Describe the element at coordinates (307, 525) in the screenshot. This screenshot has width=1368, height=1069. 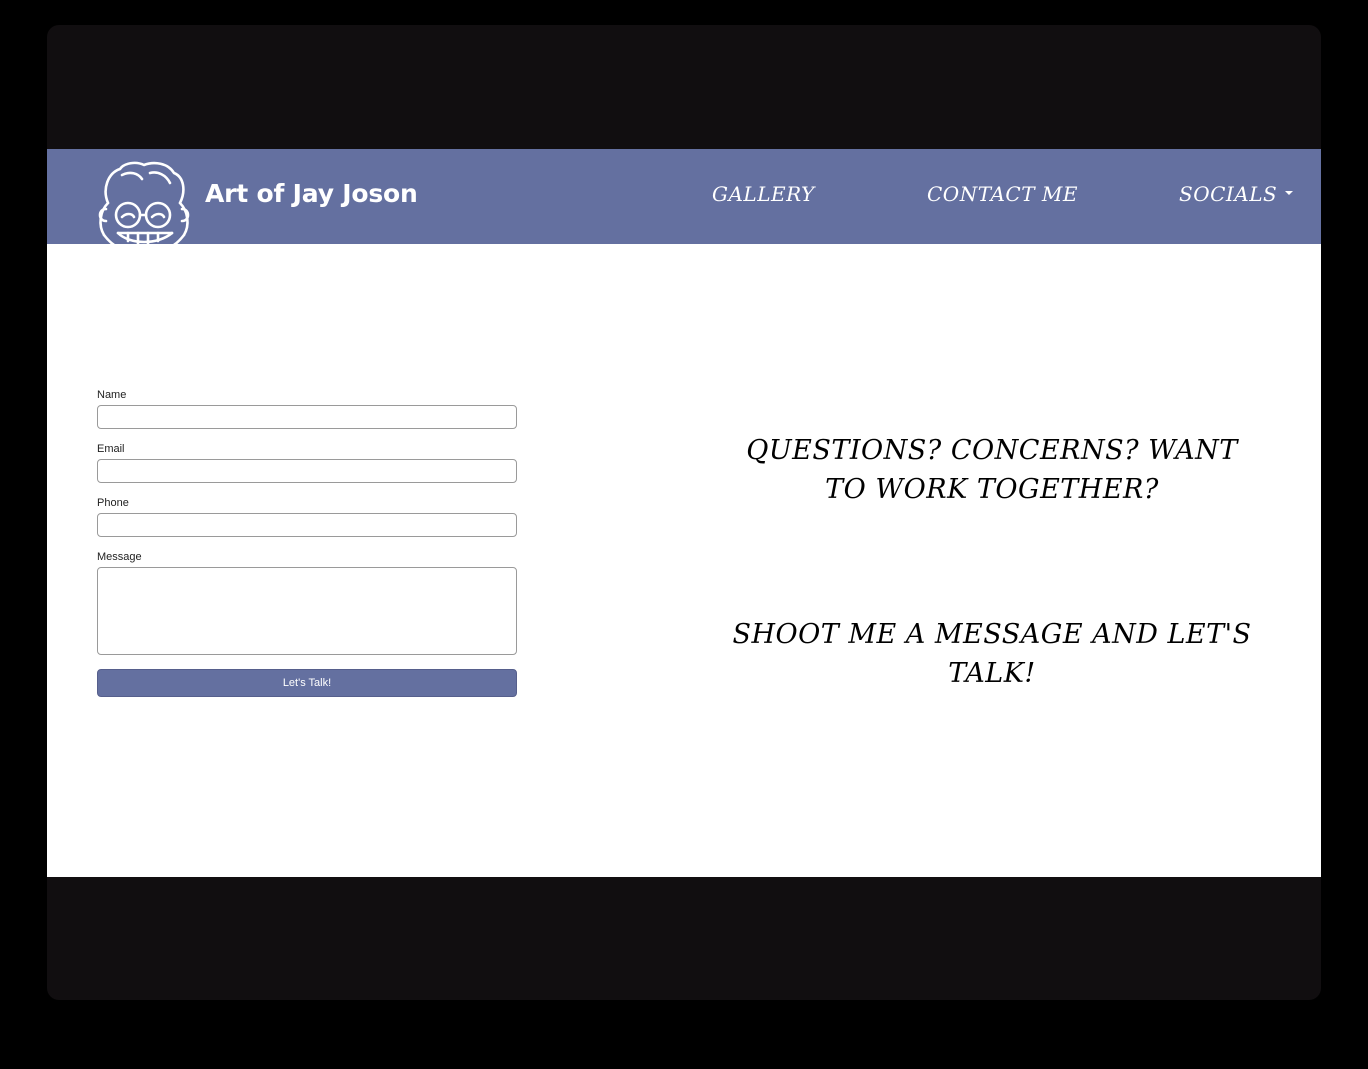
I see `phone-input` at that location.